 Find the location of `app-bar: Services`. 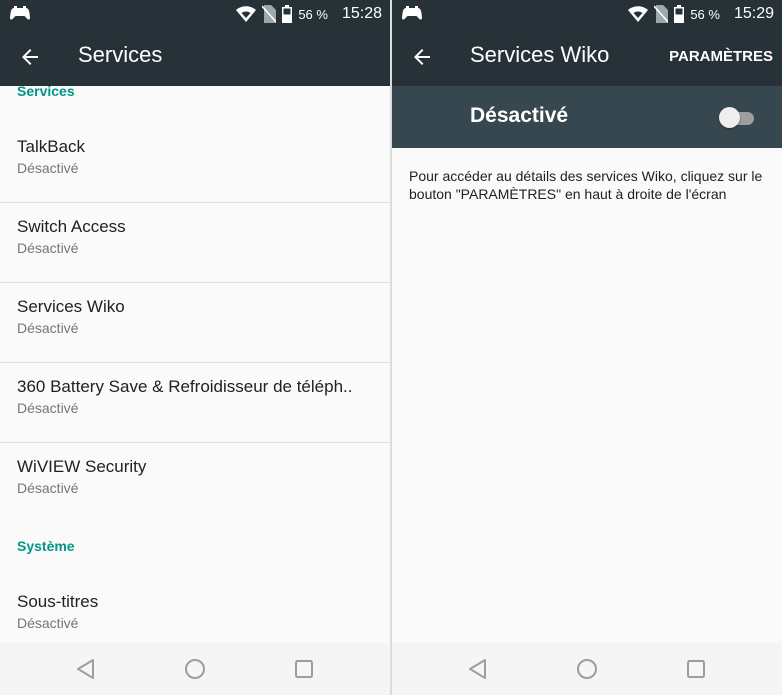

app-bar: Services is located at coordinates (195, 57).